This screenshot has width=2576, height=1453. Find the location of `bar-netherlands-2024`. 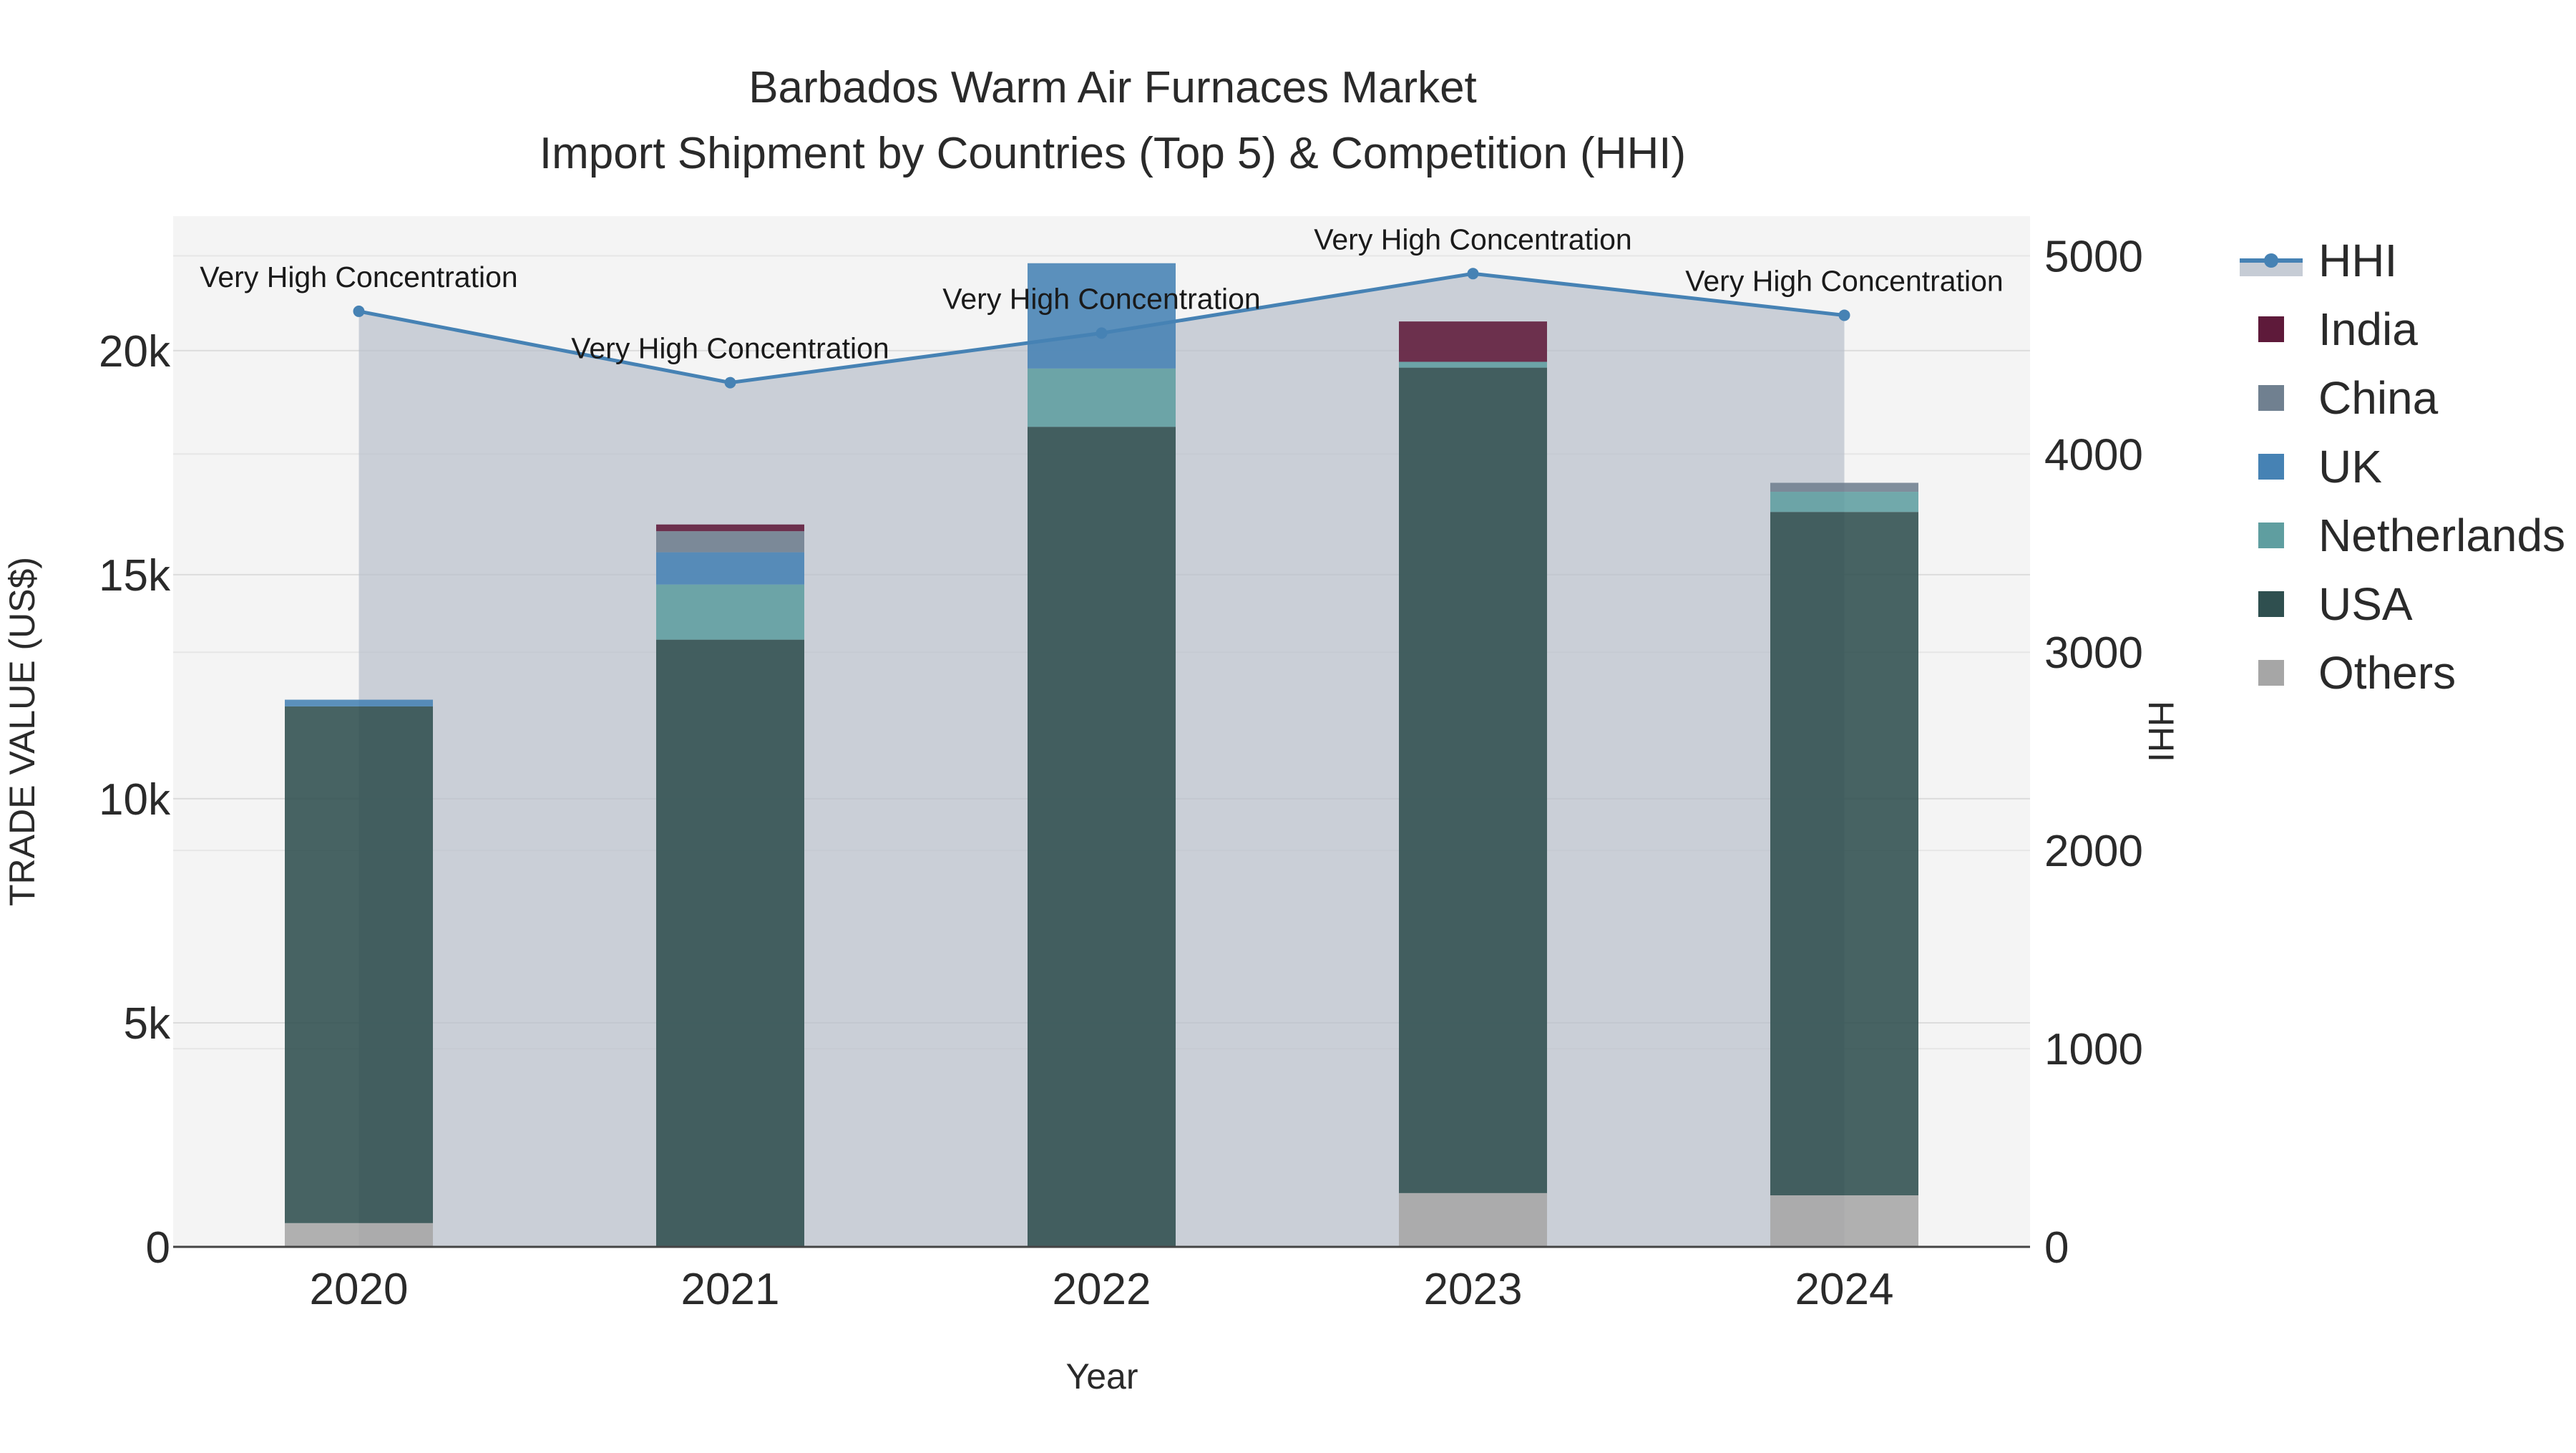

bar-netherlands-2024 is located at coordinates (1844, 502).